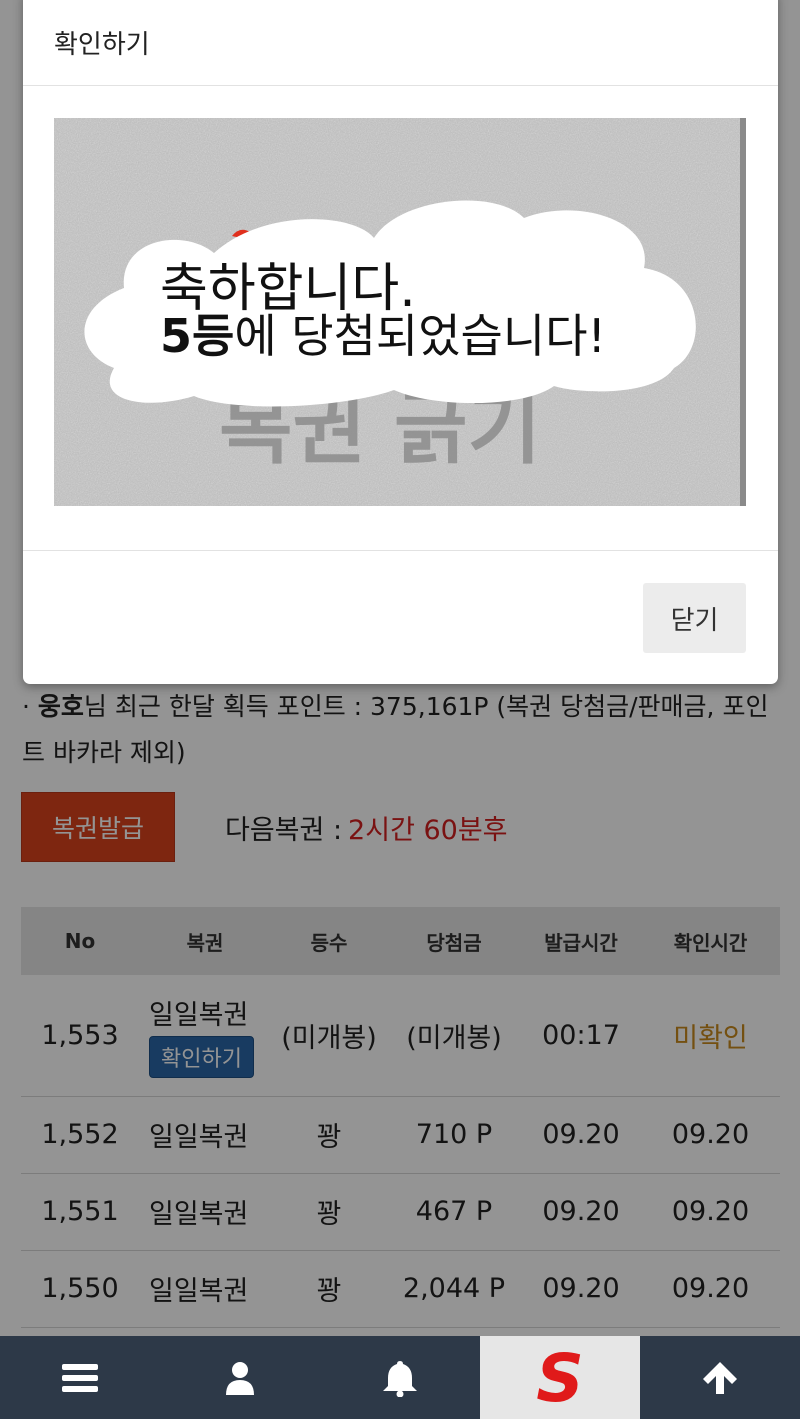 The height and width of the screenshot is (1419, 800). I want to click on nav-notifications, so click(400, 1377).